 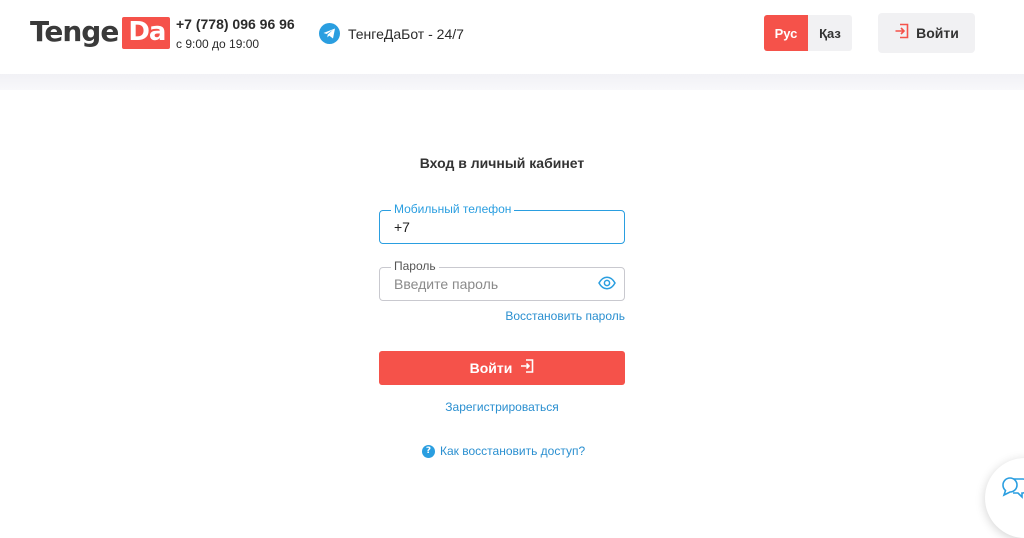 I want to click on contact-phone: +7 (778) 096 96 96 с 9:00 до 19:00, so click(x=235, y=34).